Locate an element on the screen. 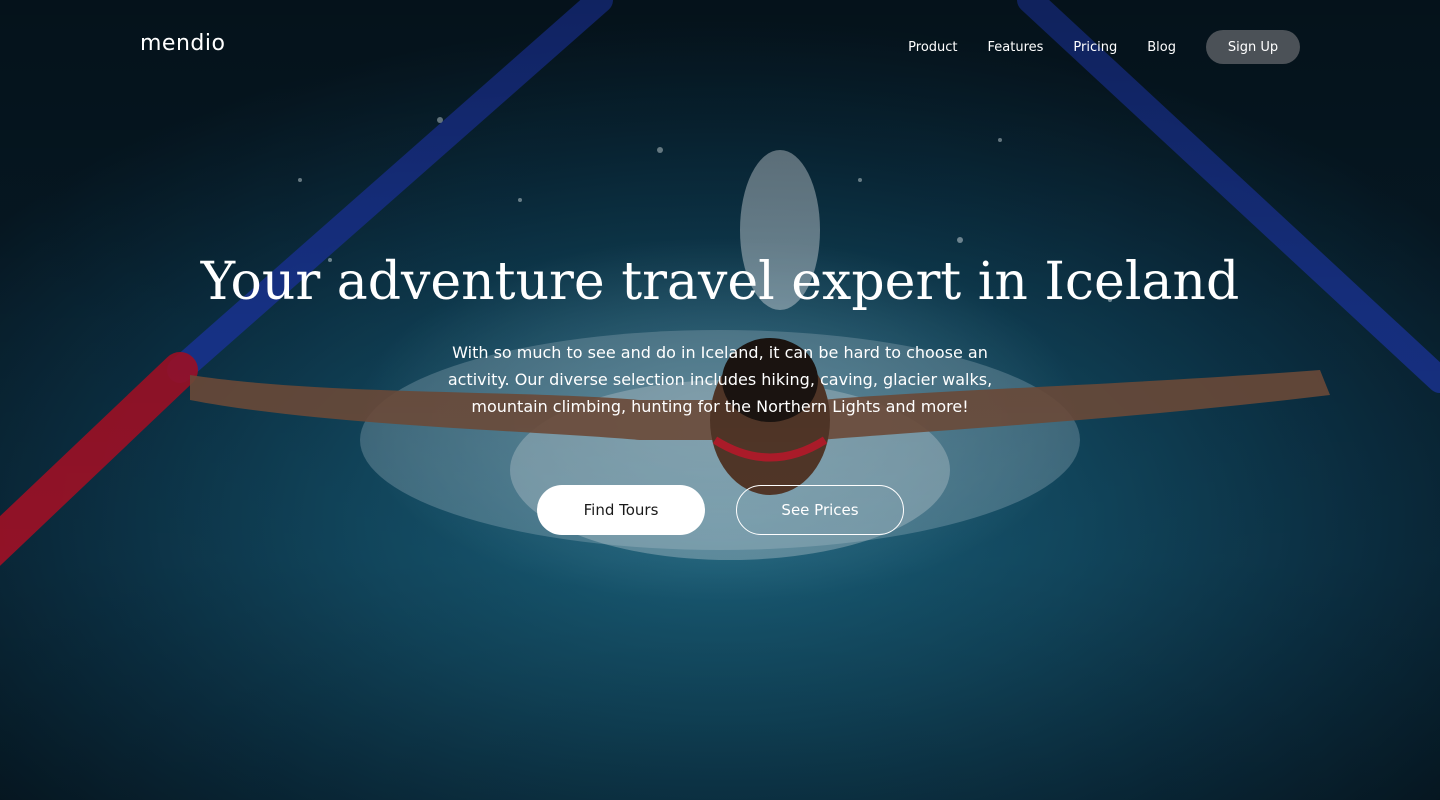  nav-item-pricing: Pricing is located at coordinates (1095, 47).